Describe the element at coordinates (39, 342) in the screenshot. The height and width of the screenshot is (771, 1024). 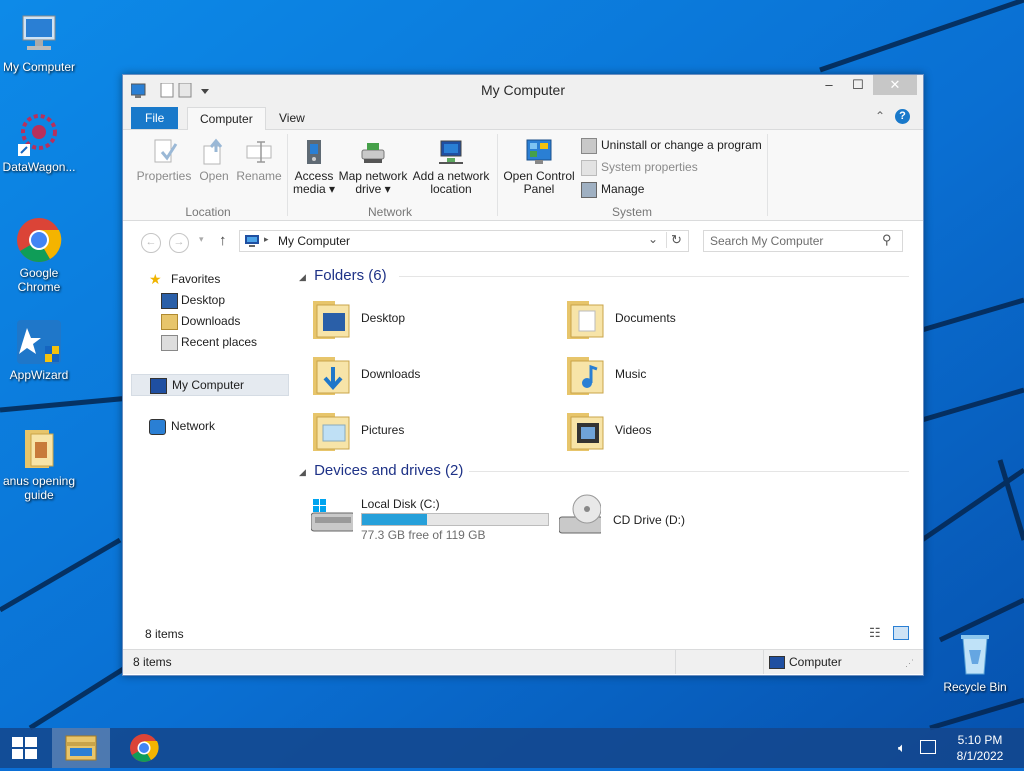
I see `appwizard-icon` at that location.